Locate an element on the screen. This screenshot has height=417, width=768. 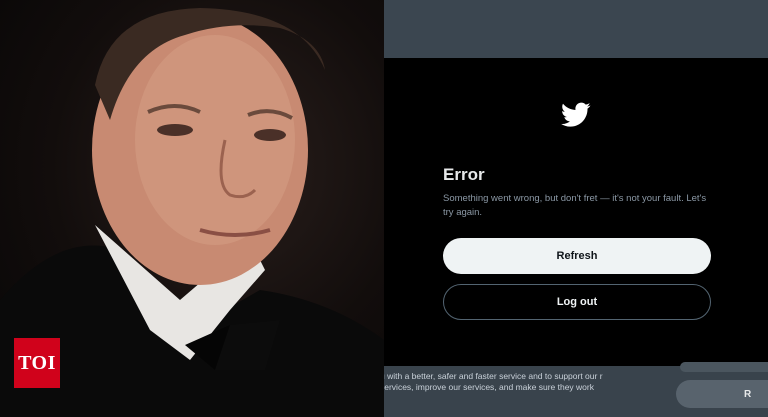
cookie-secondary-button is located at coordinates (724, 367).